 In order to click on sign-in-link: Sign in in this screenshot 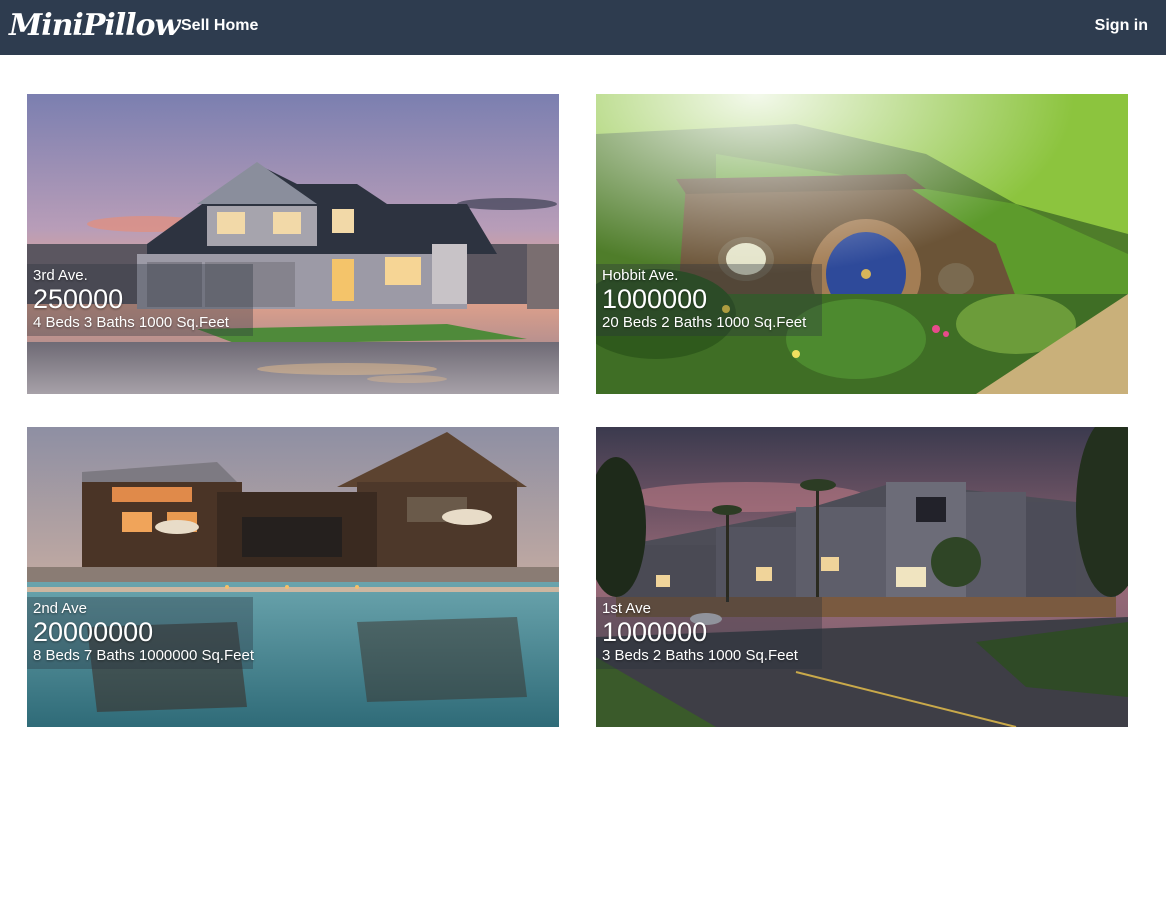, I will do `click(1121, 26)`.